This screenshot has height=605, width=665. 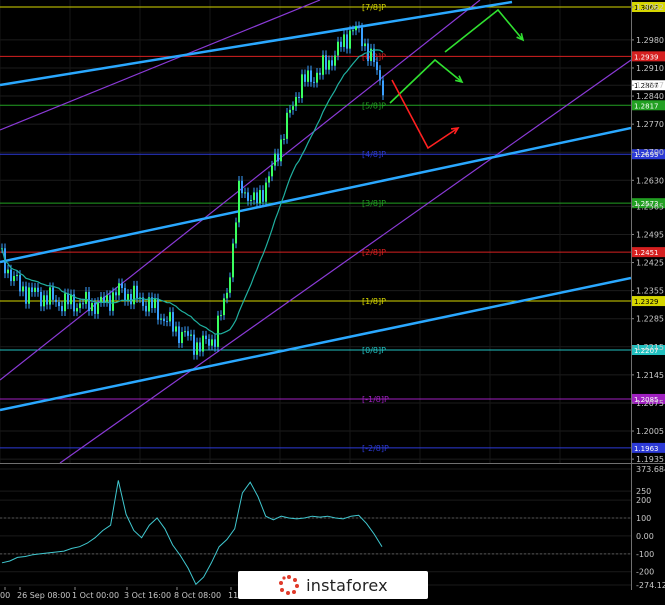 What do you see at coordinates (374, 7) in the screenshot?
I see `murray-level-label: [7/8]P` at bounding box center [374, 7].